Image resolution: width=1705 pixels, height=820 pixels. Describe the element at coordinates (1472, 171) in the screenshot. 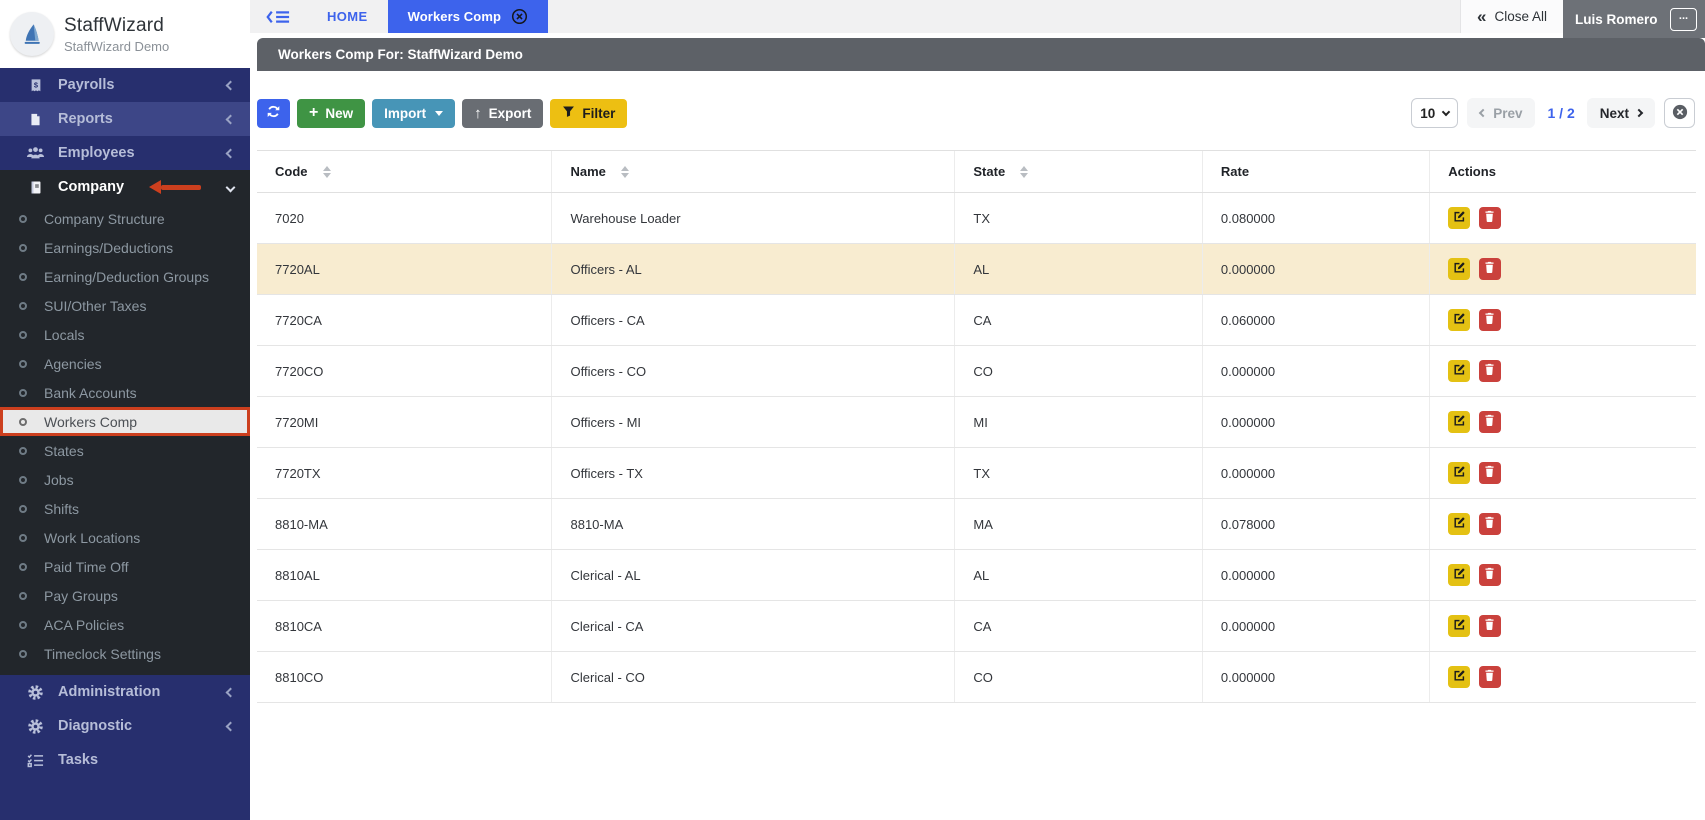

I see `column-label: Actions` at that location.